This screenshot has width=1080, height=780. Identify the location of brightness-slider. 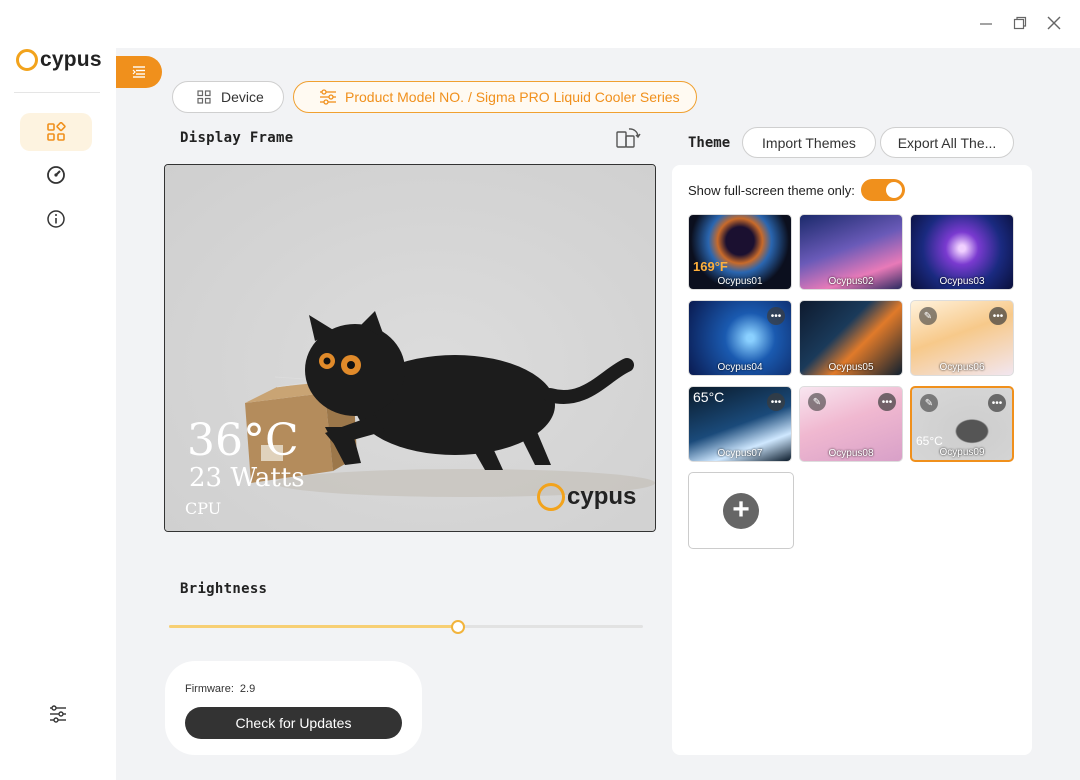
(406, 627).